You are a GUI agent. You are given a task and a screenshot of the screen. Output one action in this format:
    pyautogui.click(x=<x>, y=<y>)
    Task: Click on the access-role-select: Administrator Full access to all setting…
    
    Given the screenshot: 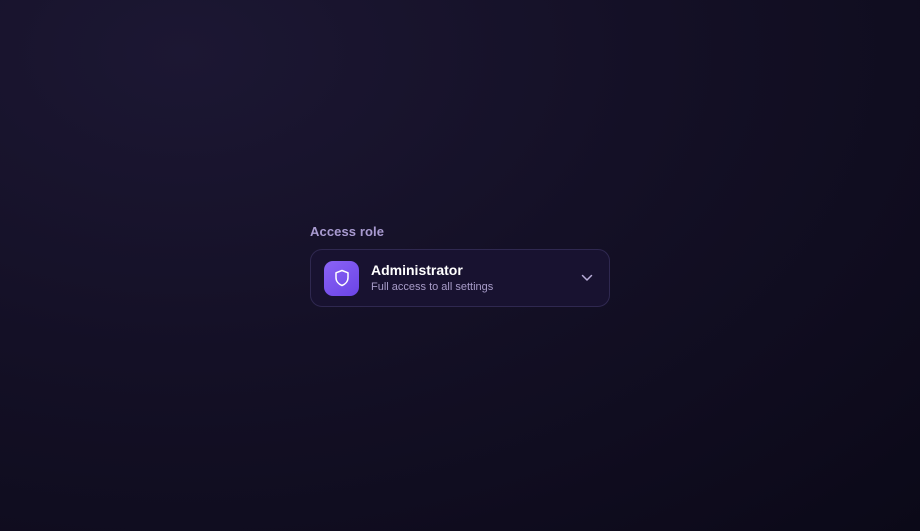 What is the action you would take?
    pyautogui.click(x=460, y=278)
    